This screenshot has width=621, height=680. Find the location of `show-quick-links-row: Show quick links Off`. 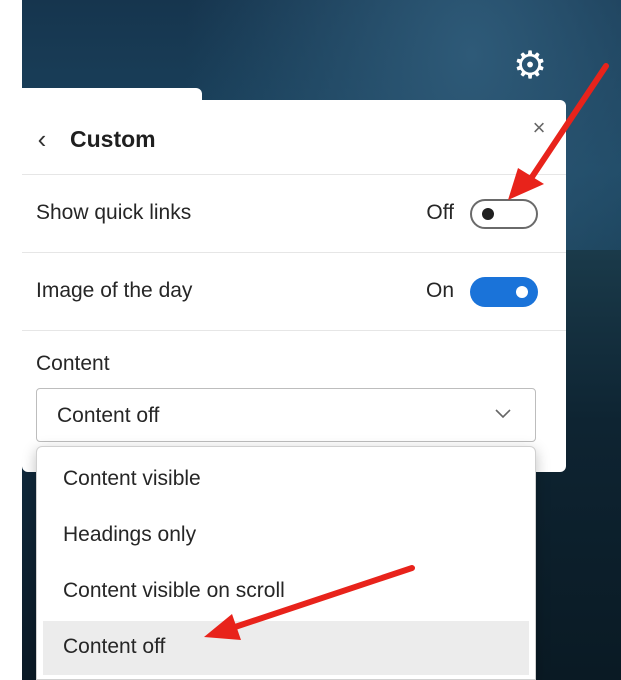

show-quick-links-row: Show quick links Off is located at coordinates (294, 213).